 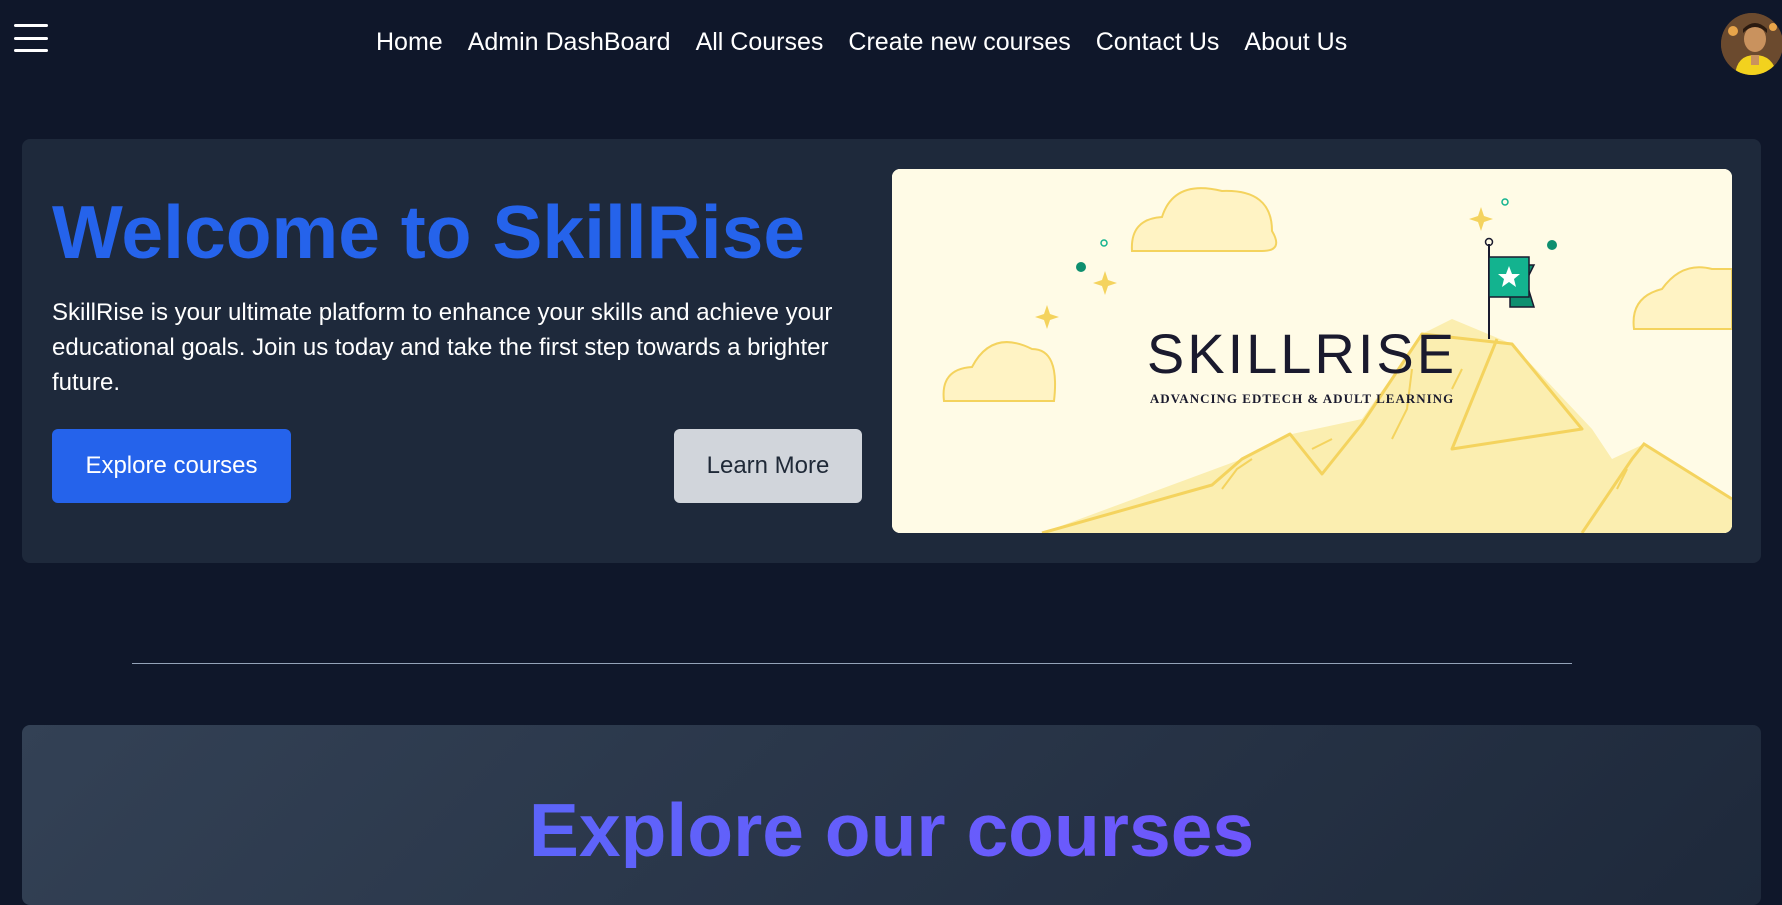 What do you see at coordinates (171, 466) in the screenshot?
I see `explore-courses-button: Explore courses` at bounding box center [171, 466].